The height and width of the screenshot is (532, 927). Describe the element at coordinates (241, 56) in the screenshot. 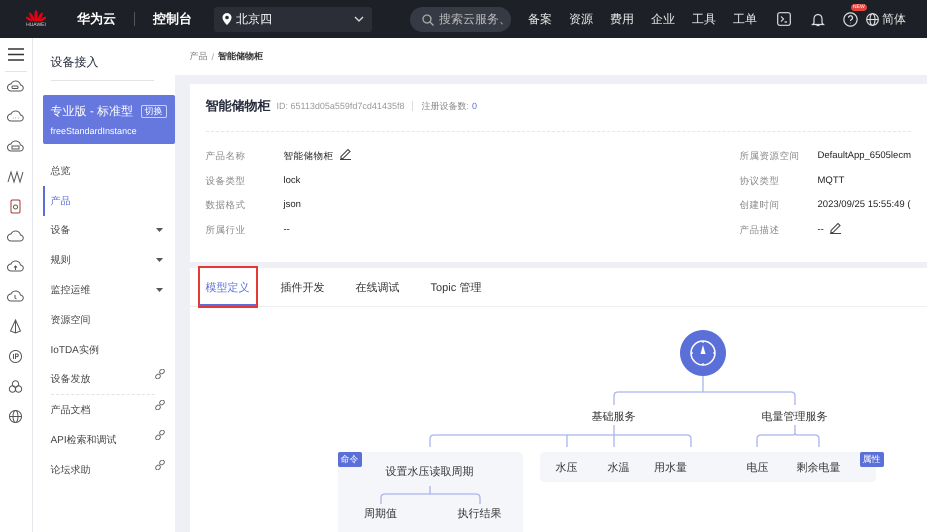

I see `breadcrumb-item: 智能储物柜` at that location.